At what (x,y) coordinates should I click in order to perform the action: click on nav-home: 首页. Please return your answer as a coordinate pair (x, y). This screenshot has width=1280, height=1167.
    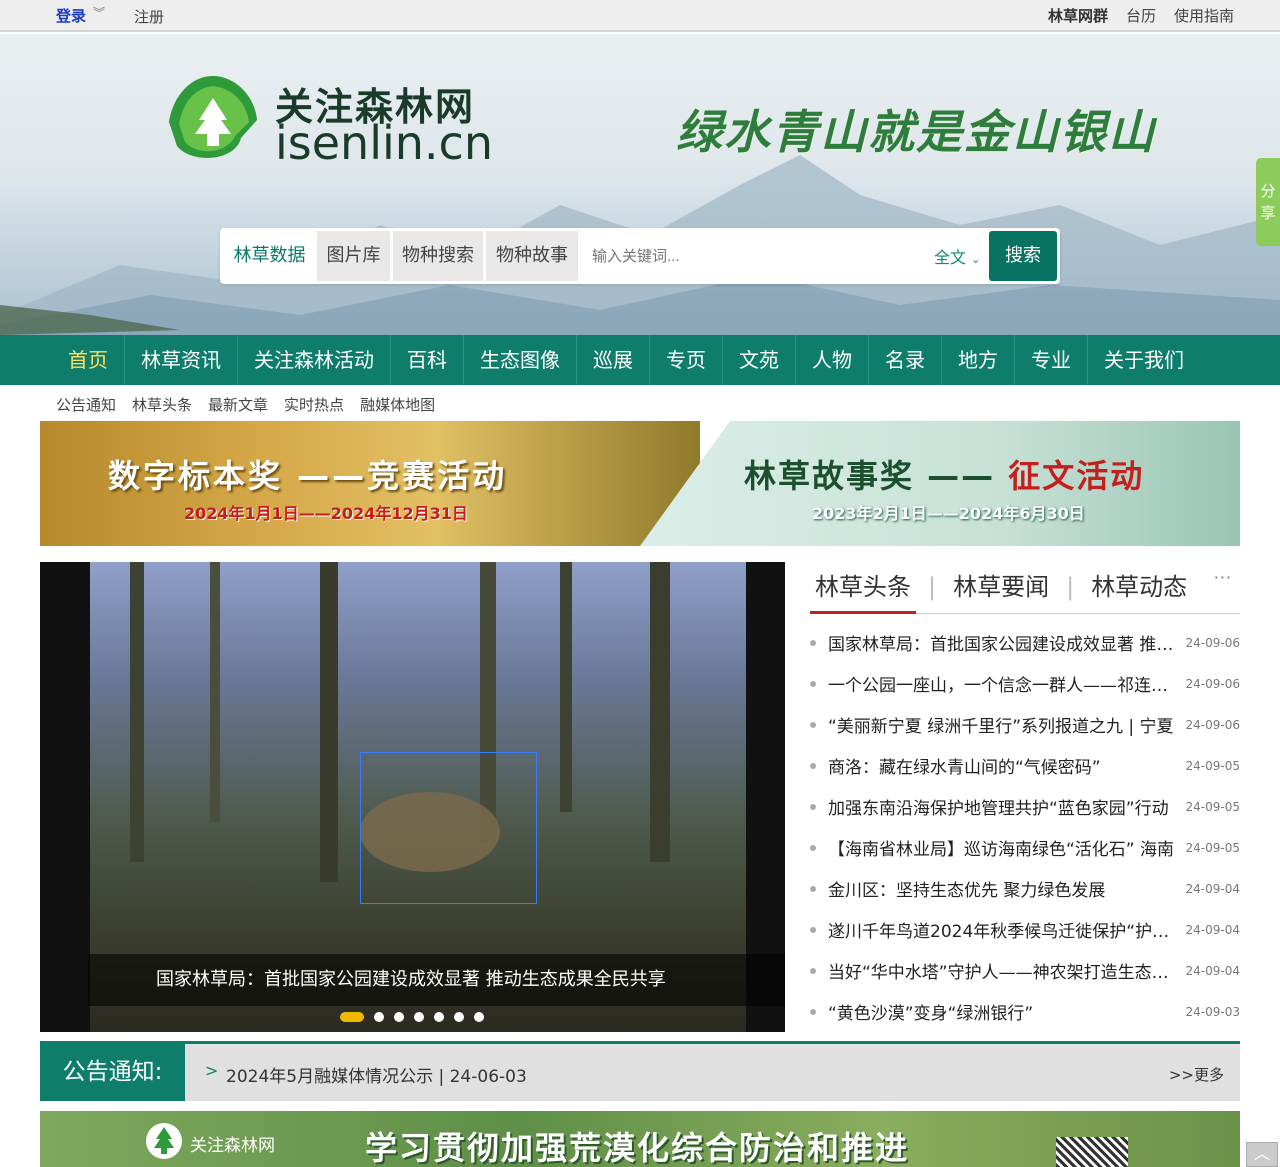
    Looking at the image, I should click on (88, 360).